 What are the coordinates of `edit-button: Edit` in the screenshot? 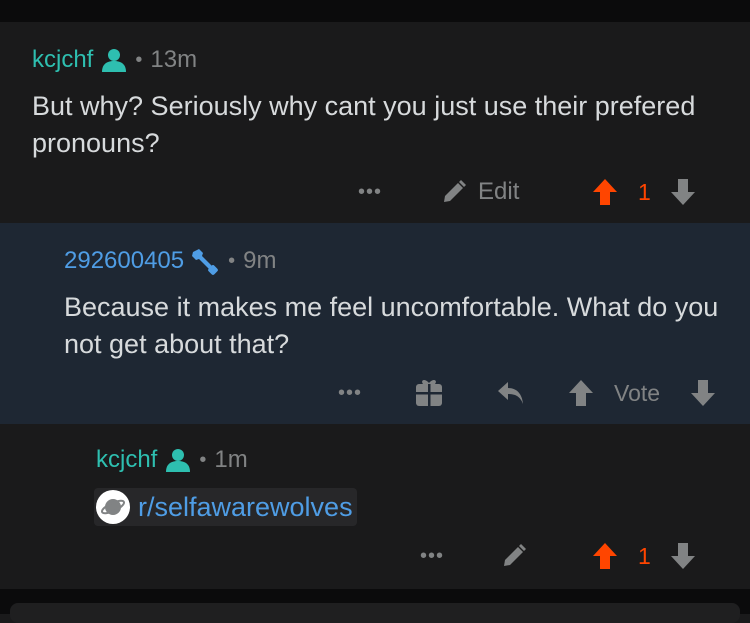 It's located at (479, 192).